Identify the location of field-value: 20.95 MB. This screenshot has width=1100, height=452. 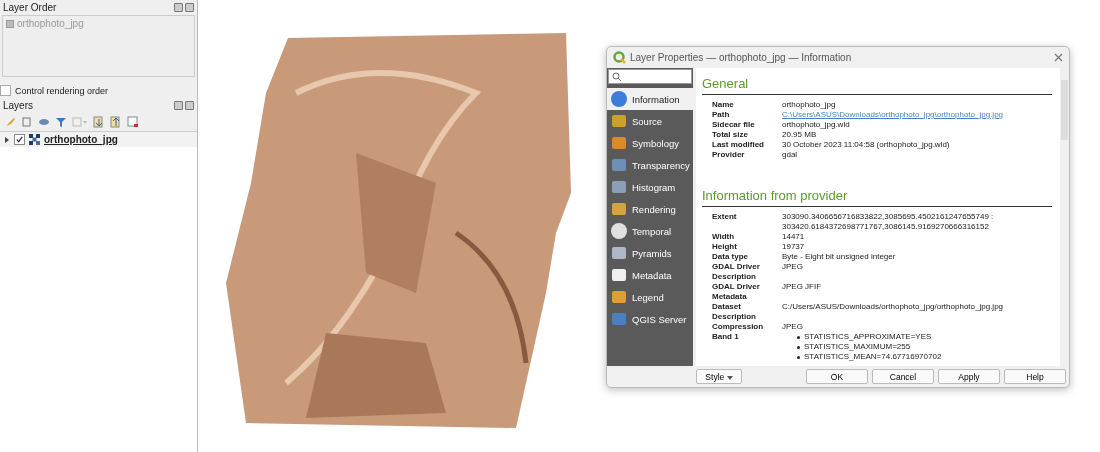
(800, 135).